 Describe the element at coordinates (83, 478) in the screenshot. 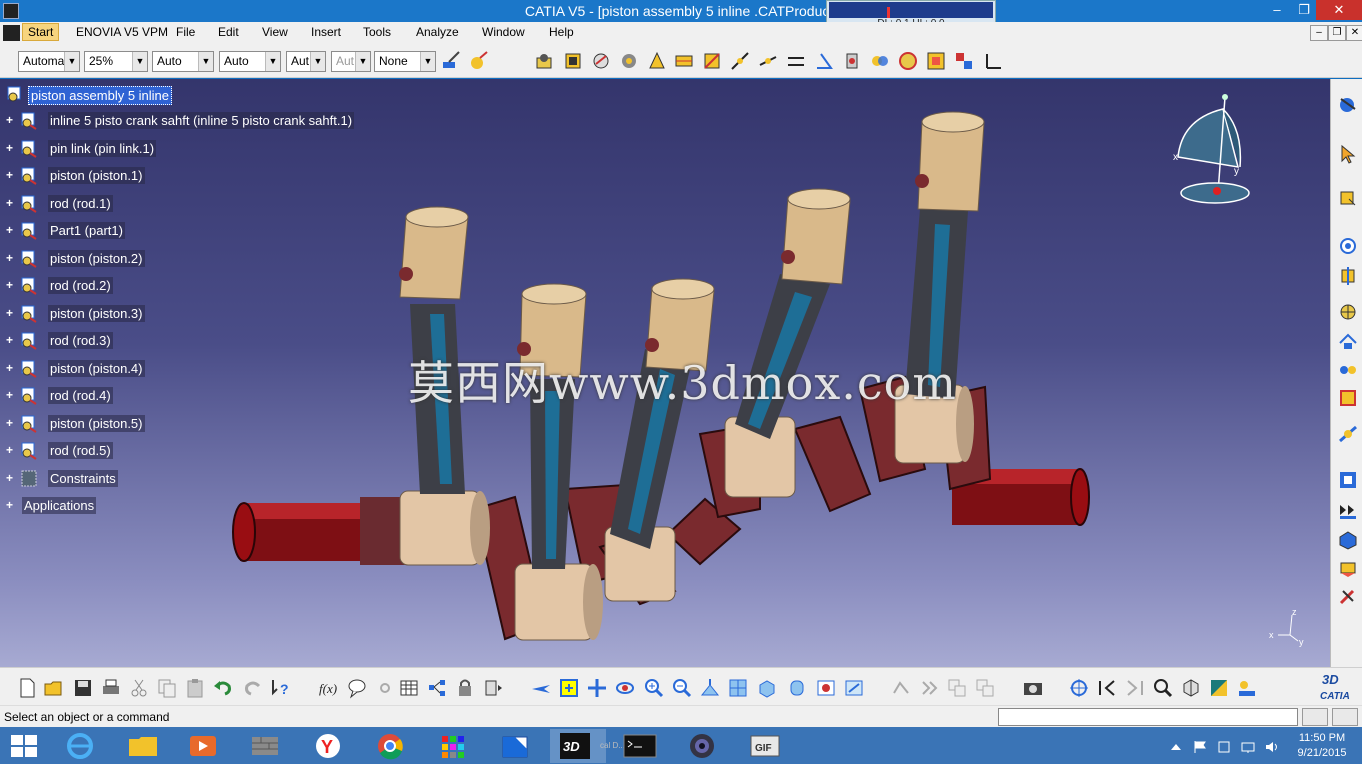

I see `tree-node-label: Constraints` at that location.